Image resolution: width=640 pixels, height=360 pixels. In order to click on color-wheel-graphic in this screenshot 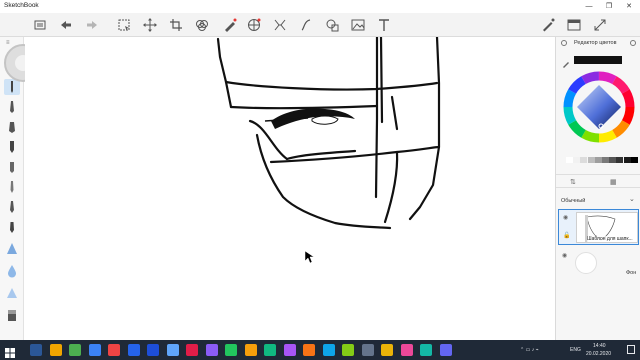, I will do `click(599, 107)`.